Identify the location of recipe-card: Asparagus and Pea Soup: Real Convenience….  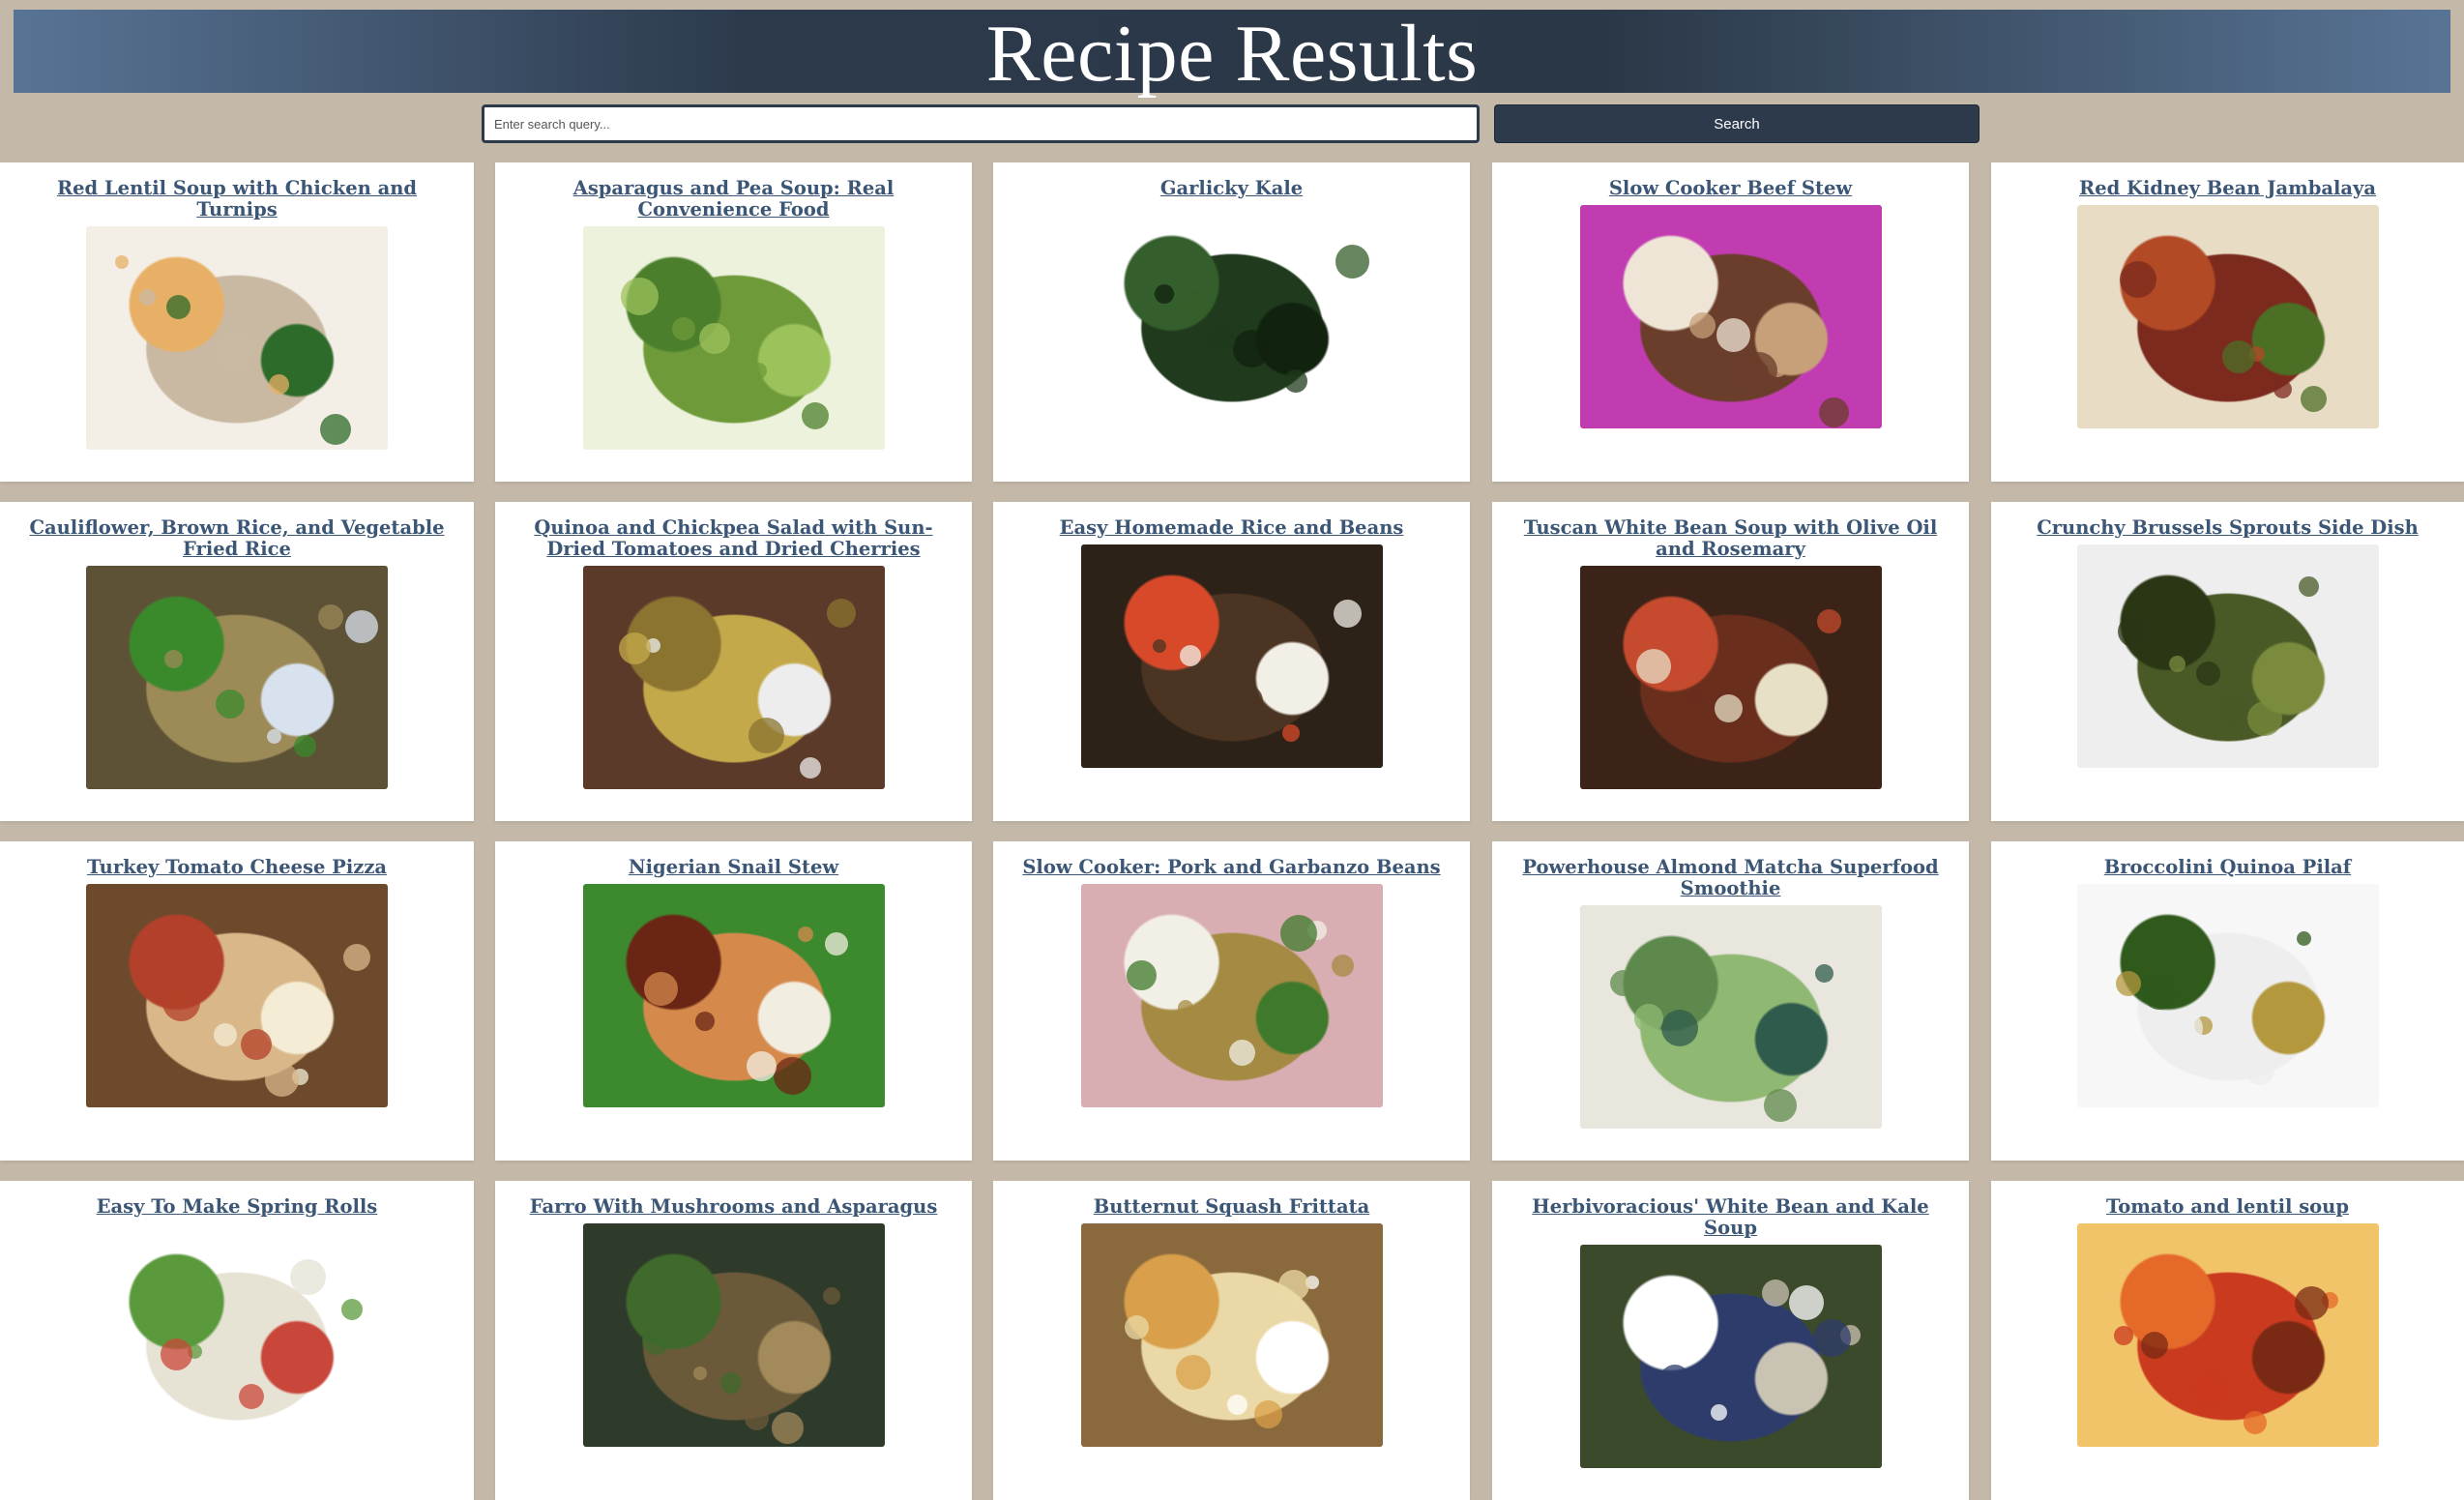
(733, 322).